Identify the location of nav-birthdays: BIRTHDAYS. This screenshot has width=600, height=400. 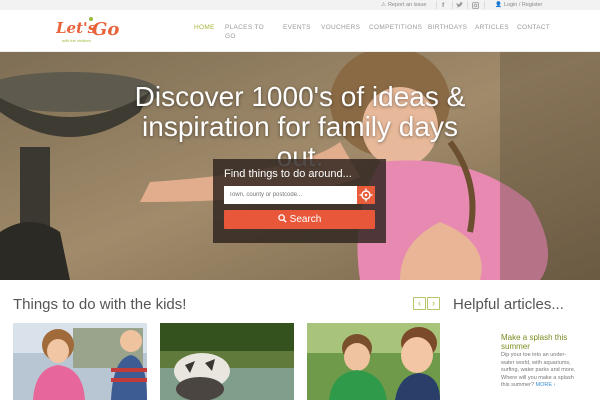
(447, 27).